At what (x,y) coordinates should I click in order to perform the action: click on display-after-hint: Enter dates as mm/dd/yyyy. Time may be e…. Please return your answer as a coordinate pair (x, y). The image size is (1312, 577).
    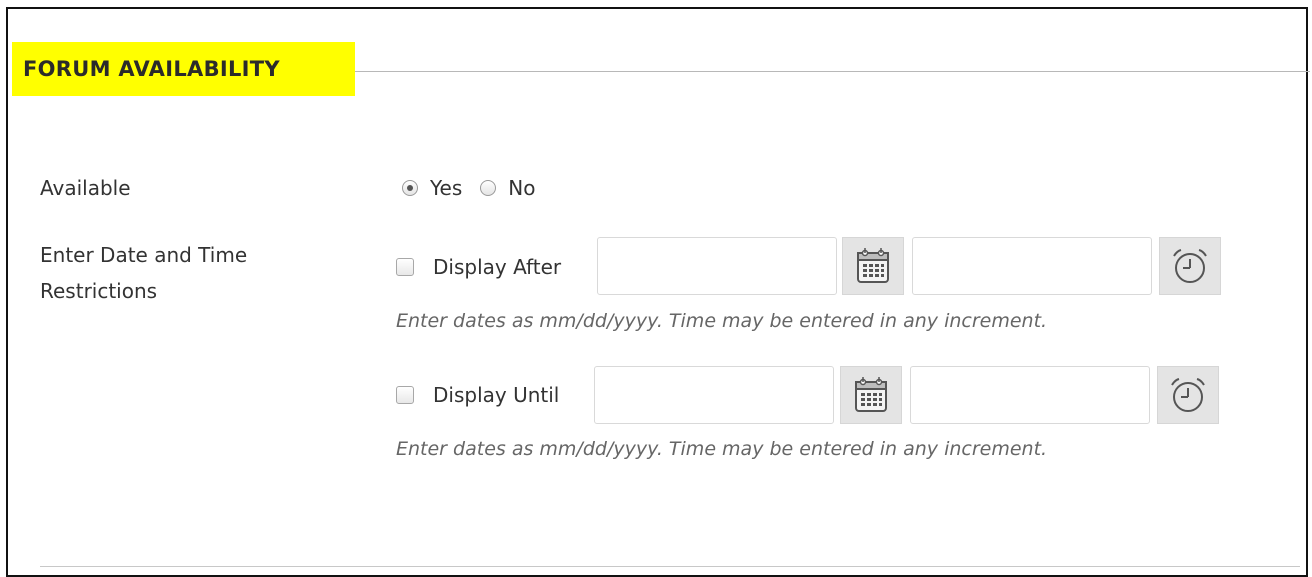
    Looking at the image, I should click on (722, 321).